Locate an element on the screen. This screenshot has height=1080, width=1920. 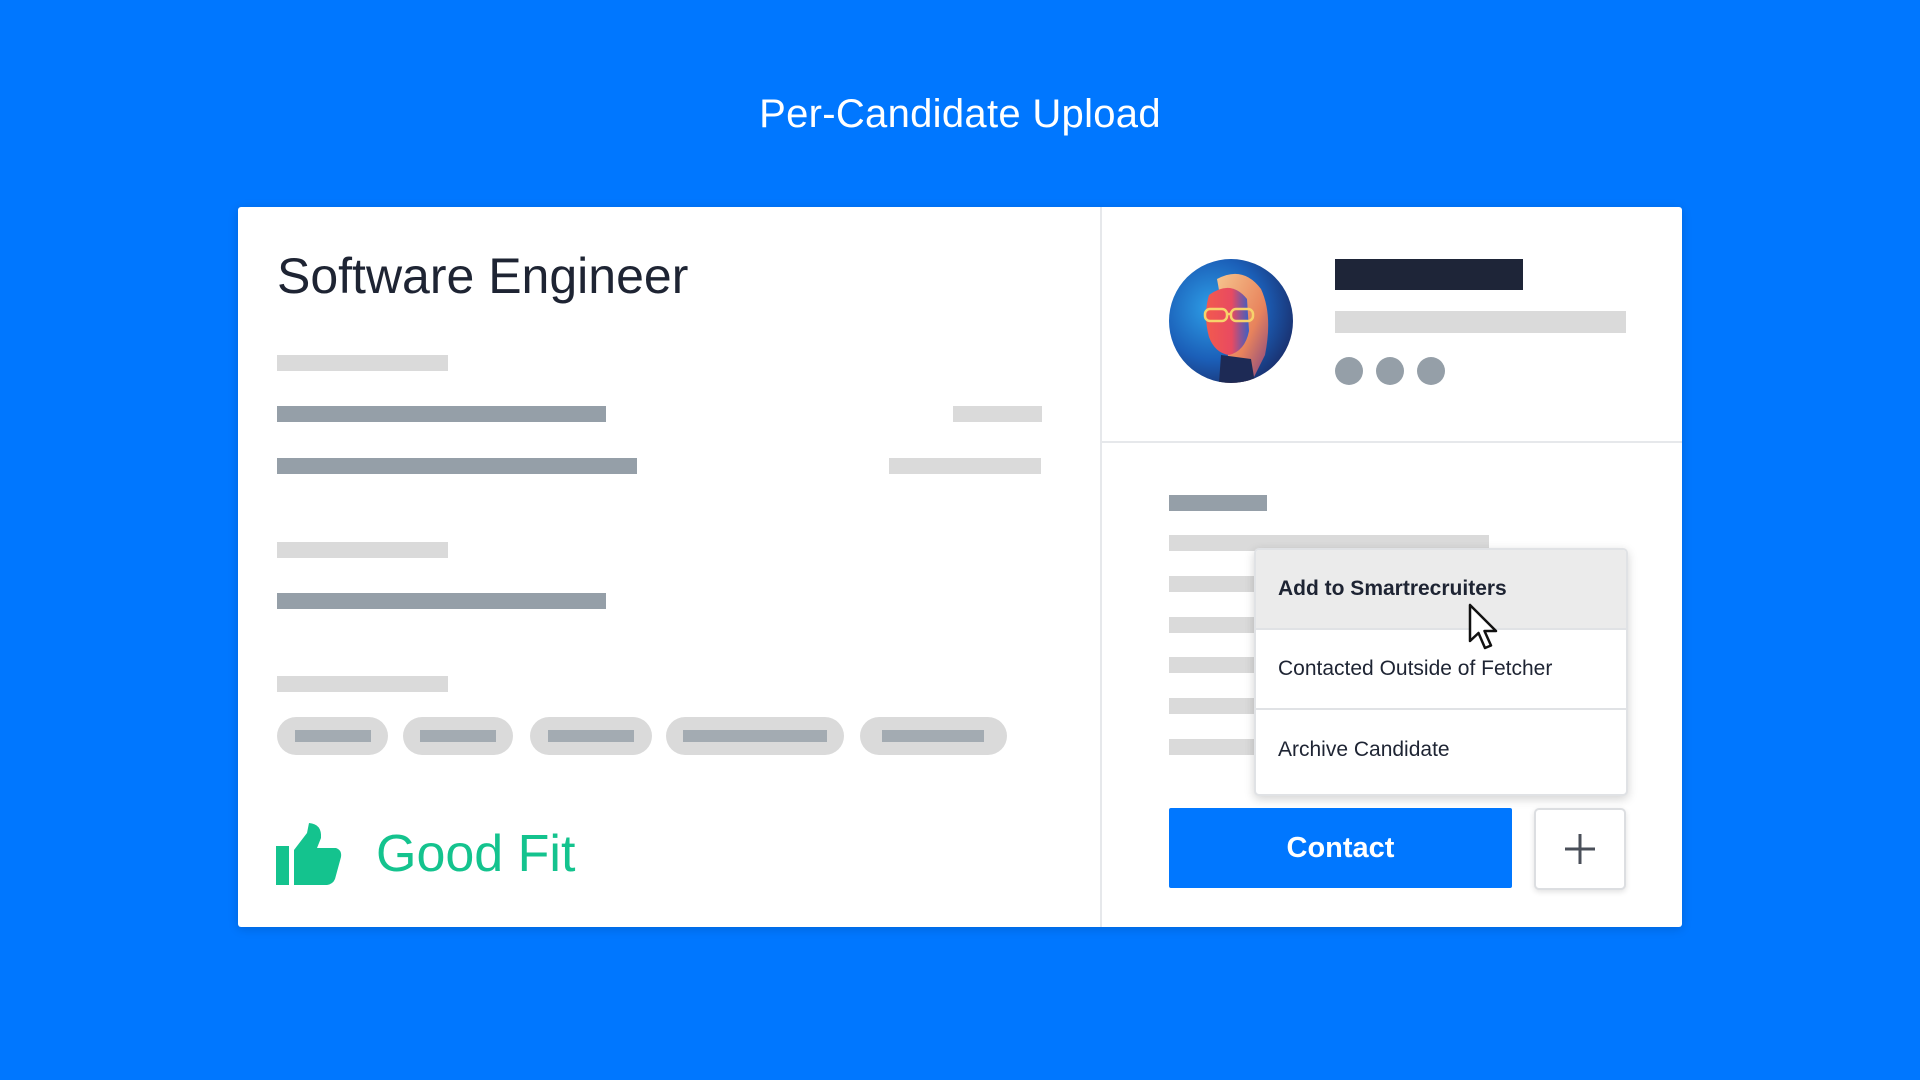
menu-item-contacted-outside: Contacted Outside of Fetcher is located at coordinates (1441, 670).